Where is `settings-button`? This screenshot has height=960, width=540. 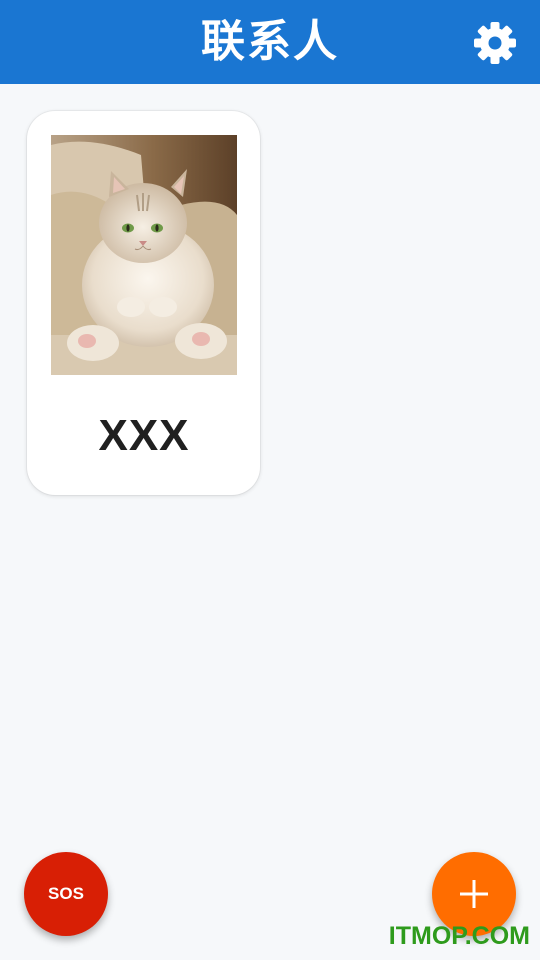
settings-button is located at coordinates (495, 43).